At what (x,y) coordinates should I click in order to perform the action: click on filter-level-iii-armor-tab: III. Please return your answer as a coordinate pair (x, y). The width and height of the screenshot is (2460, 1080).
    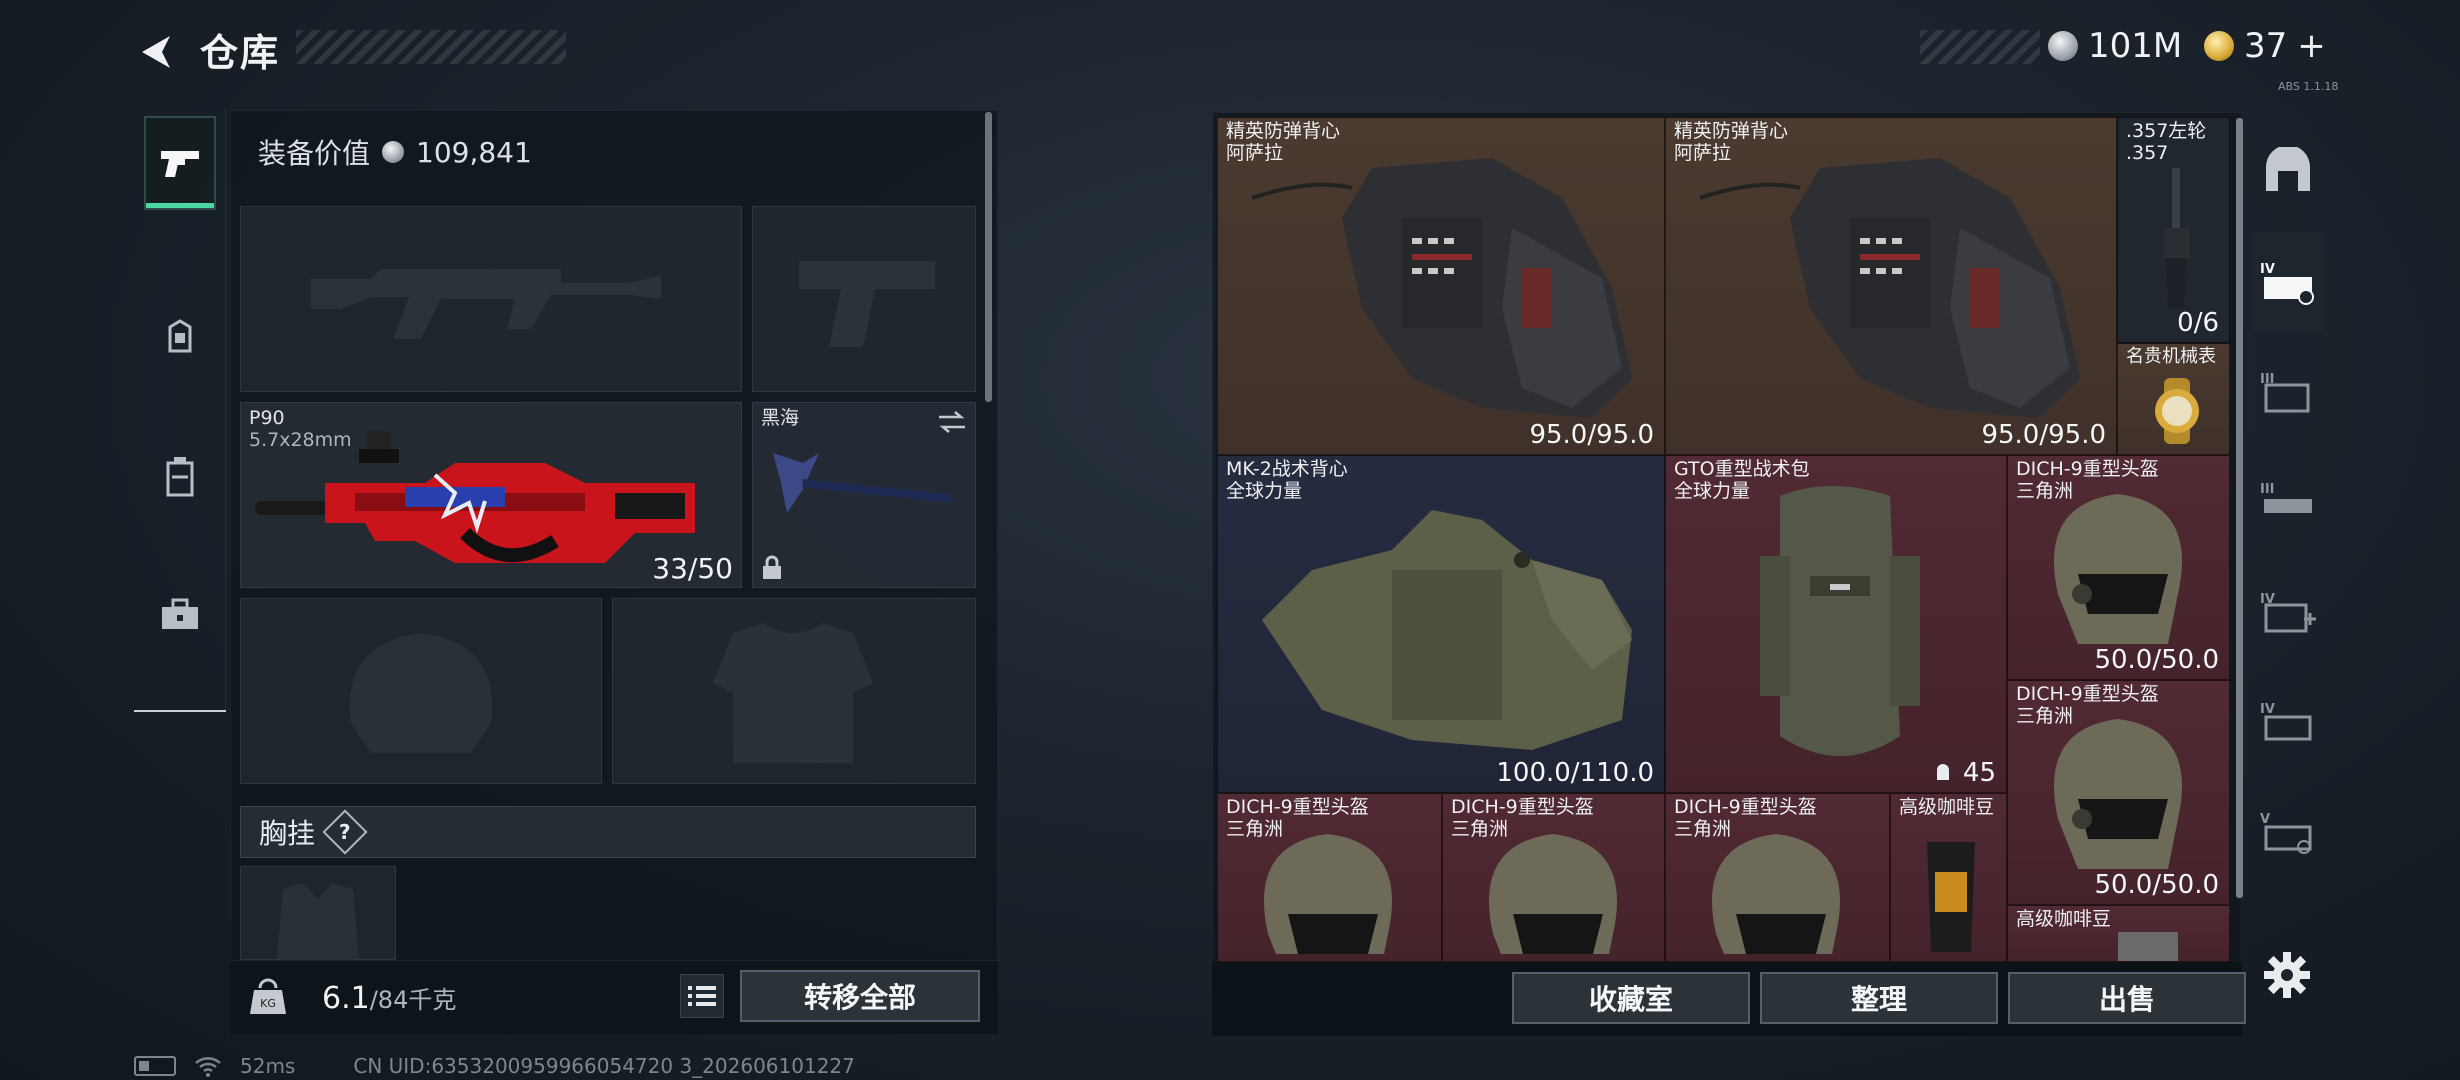
    Looking at the image, I should click on (2288, 392).